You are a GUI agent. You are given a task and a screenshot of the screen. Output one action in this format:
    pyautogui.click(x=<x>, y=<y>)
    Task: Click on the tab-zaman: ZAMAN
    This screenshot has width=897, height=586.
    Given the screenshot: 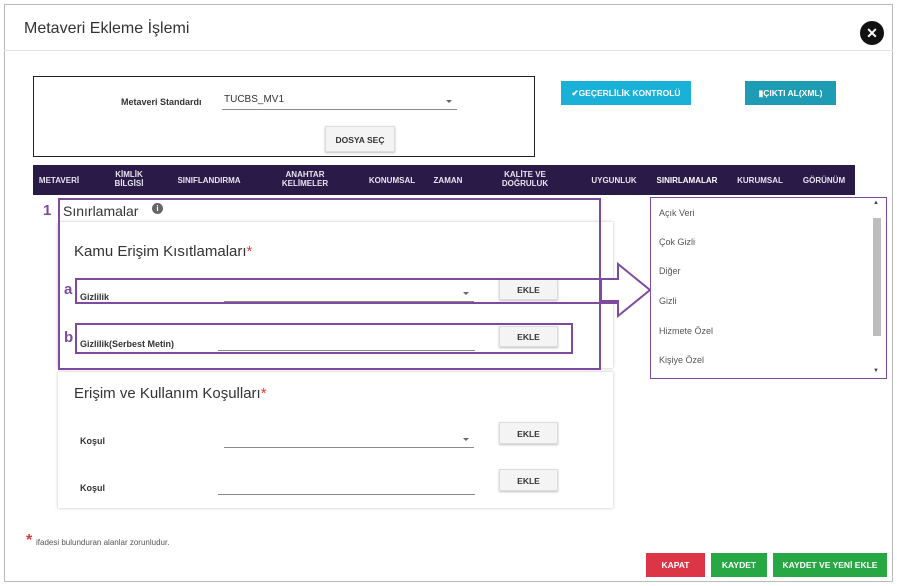 What is the action you would take?
    pyautogui.click(x=448, y=180)
    